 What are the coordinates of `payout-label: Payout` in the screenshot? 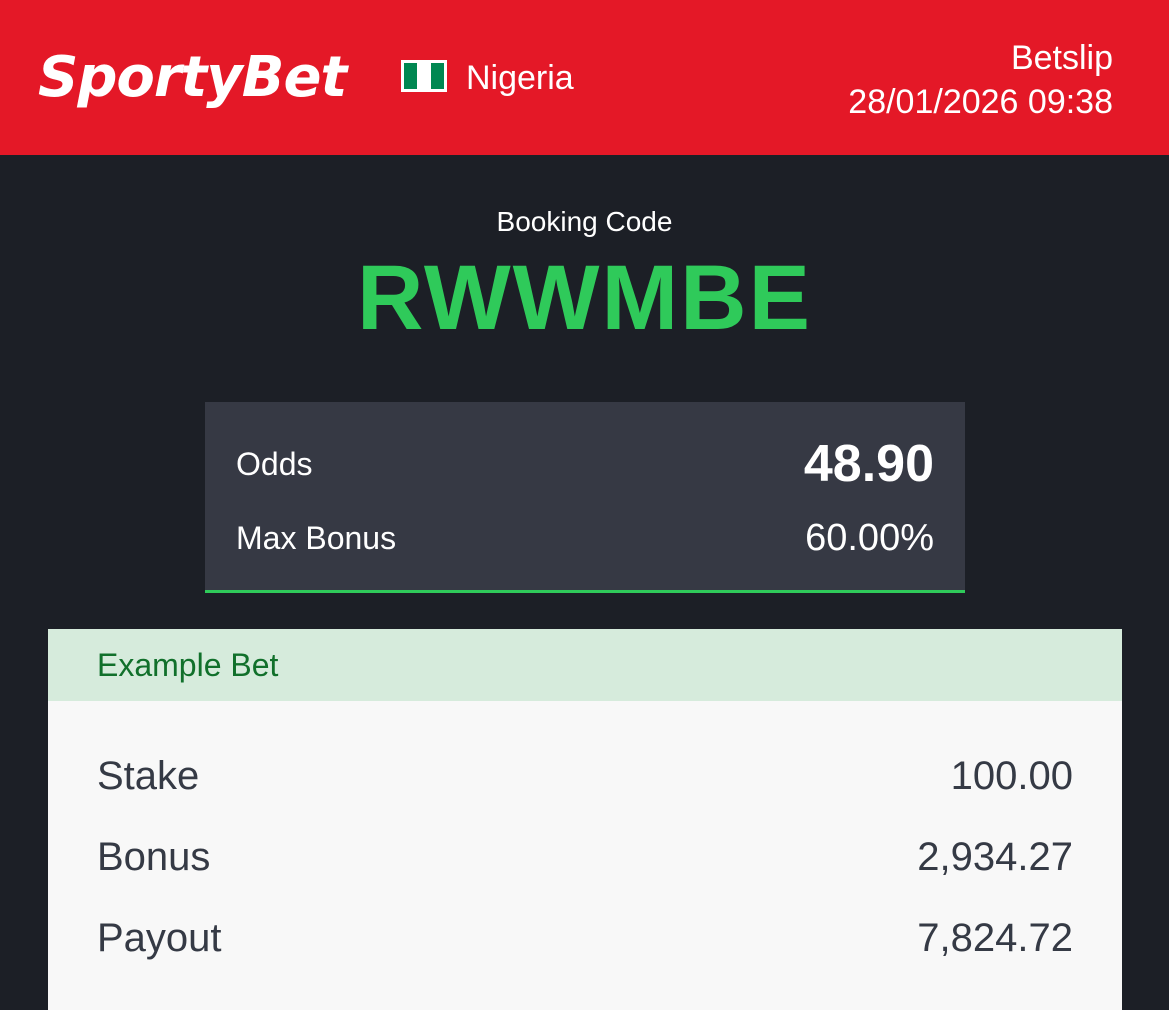 It's located at (159, 938).